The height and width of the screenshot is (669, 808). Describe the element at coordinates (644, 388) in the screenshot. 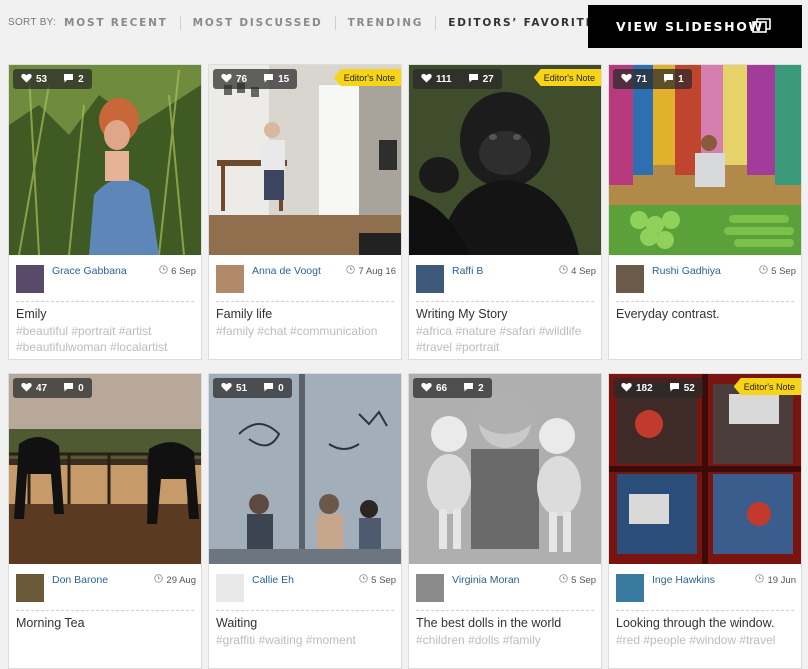

I see `like-count: 182` at that location.